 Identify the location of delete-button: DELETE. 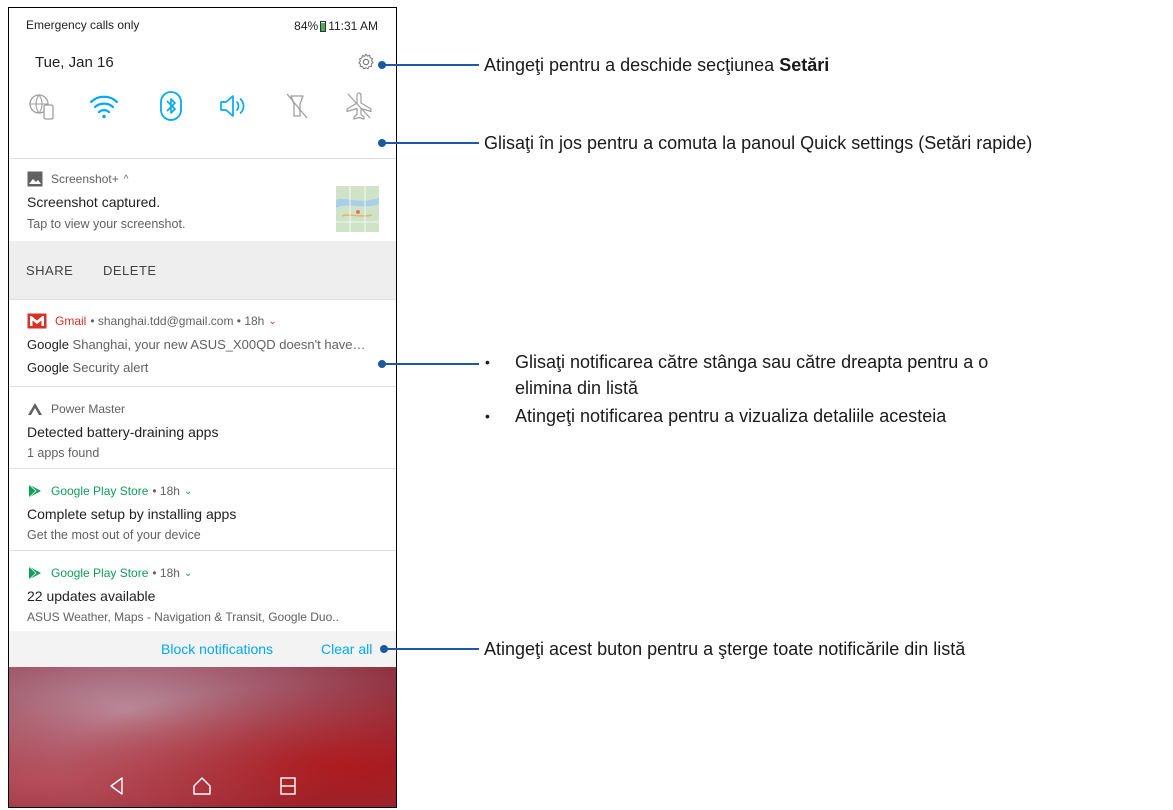
(130, 270).